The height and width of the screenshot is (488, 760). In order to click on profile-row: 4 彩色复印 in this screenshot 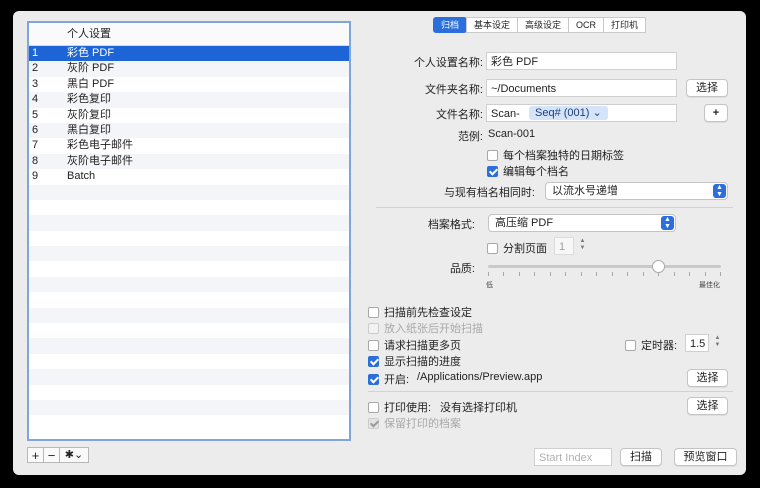, I will do `click(189, 100)`.